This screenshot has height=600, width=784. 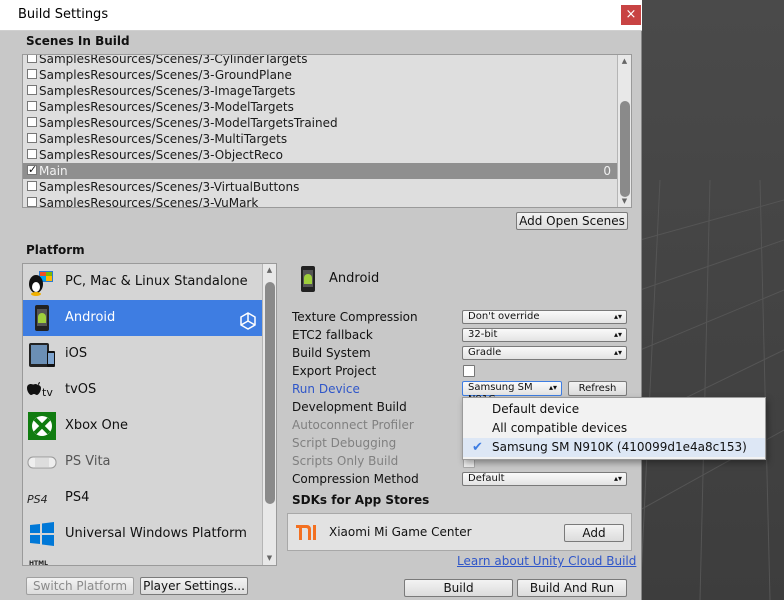 I want to click on platform-item-label: Universal Windows Platform, so click(x=156, y=533).